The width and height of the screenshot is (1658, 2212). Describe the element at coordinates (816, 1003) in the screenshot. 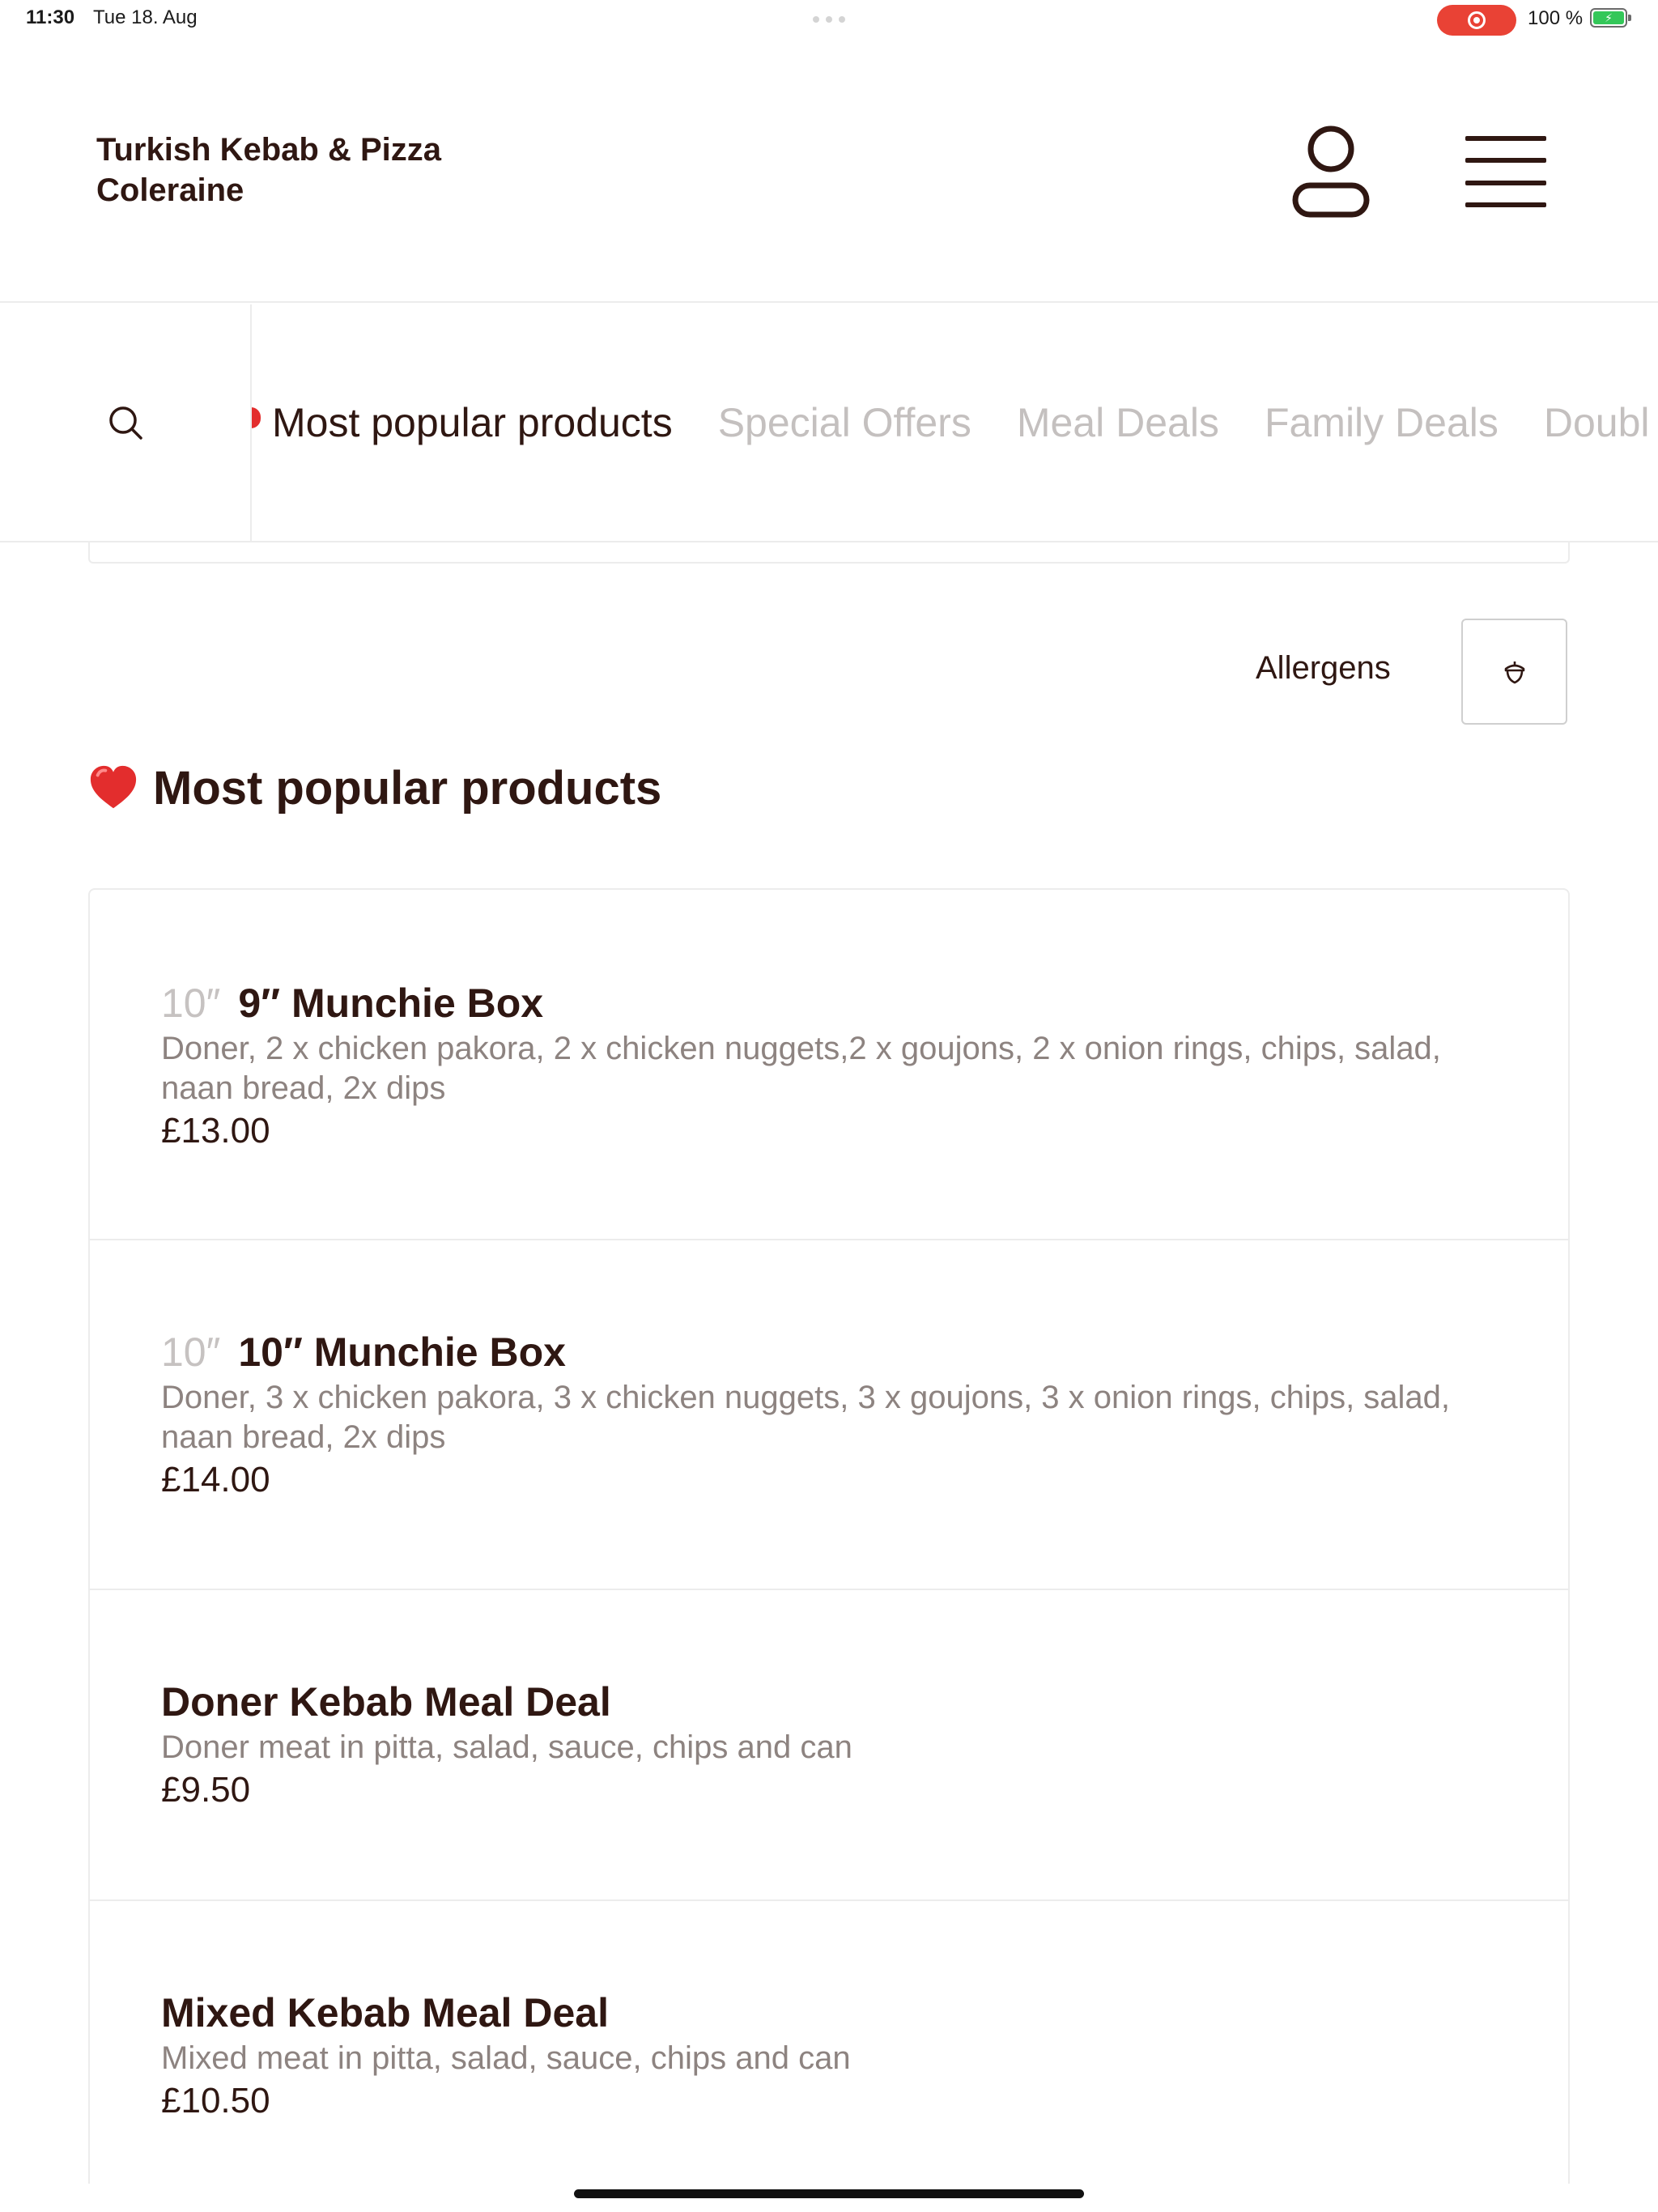

I see `product-title: 10″ 9″ Munchie Box` at that location.